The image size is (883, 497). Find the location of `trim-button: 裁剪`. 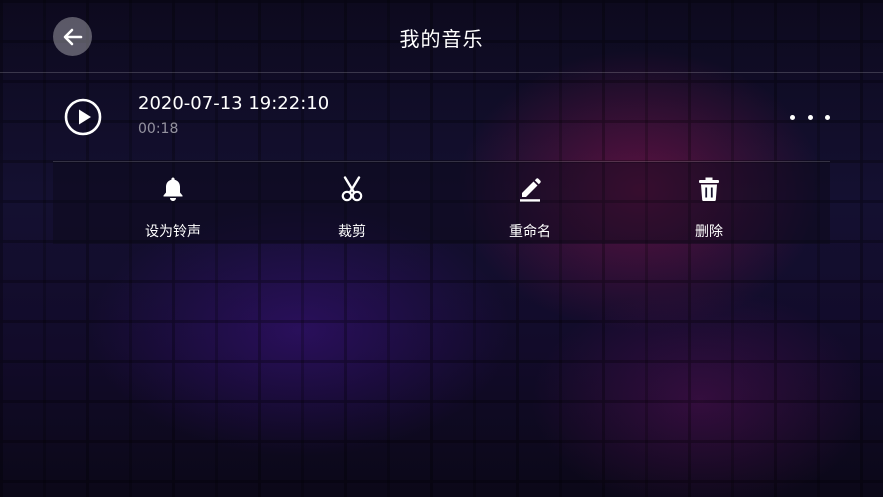

trim-button: 裁剪 is located at coordinates (352, 203).